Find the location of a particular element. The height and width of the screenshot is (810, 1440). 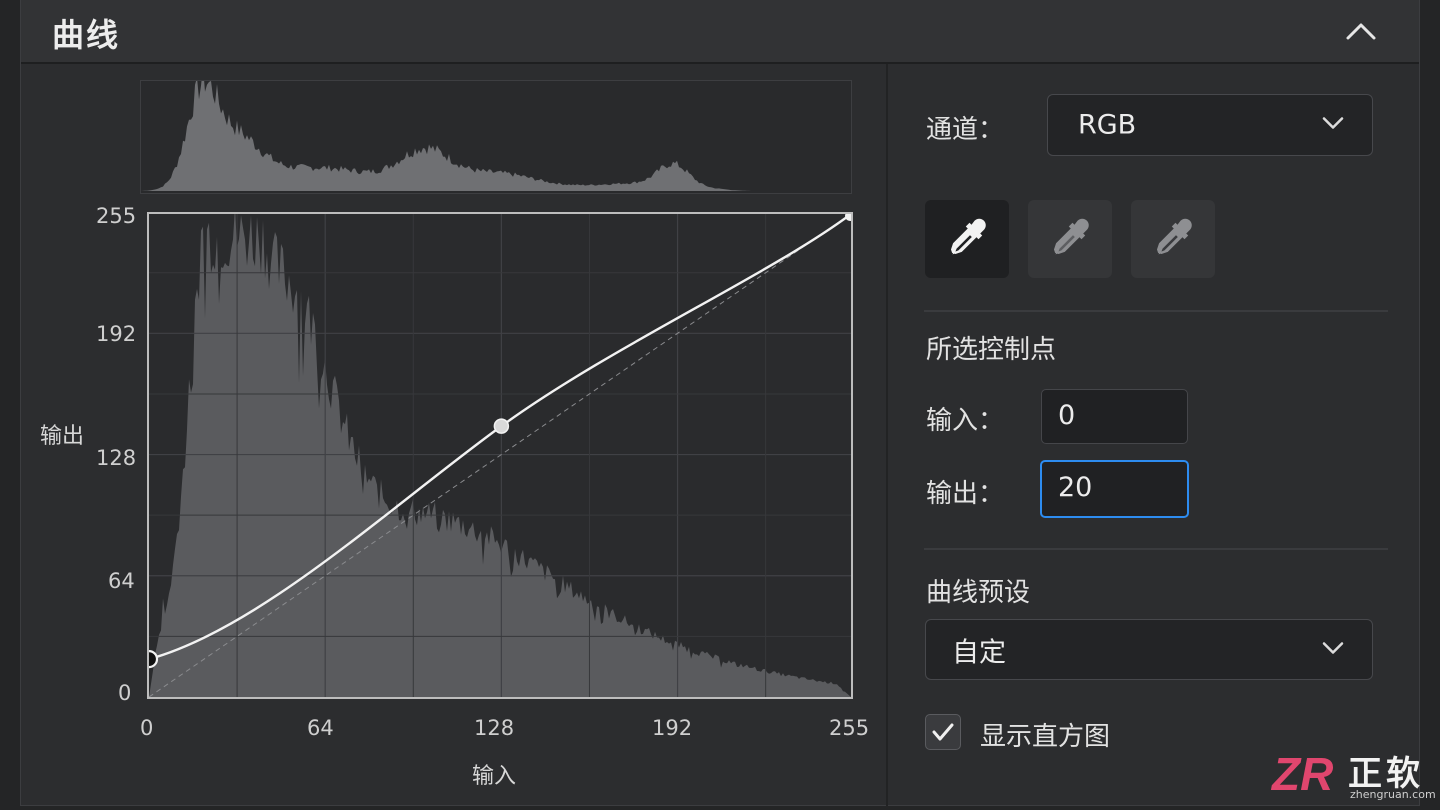

output-label: 输出： is located at coordinates (965, 494).